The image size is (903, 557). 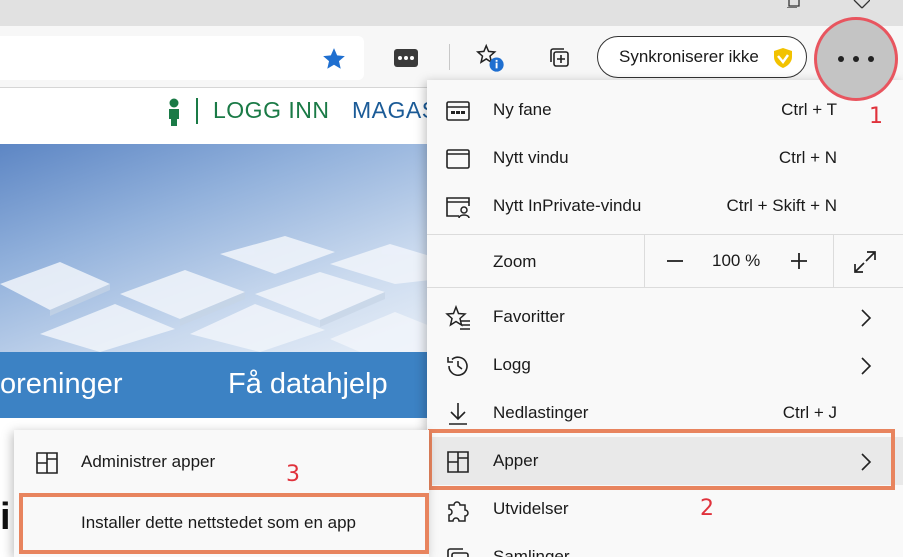 I want to click on apps-icon, so click(x=47, y=463).